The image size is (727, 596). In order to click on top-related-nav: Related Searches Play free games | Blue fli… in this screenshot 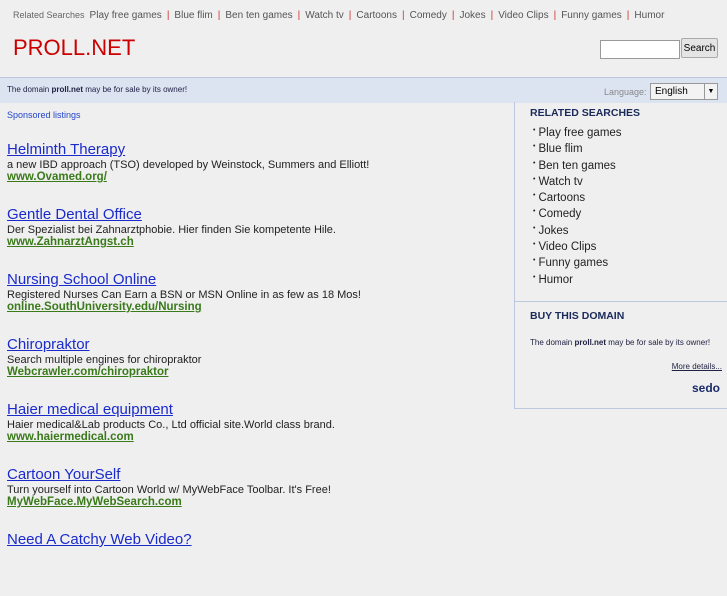, I will do `click(338, 15)`.